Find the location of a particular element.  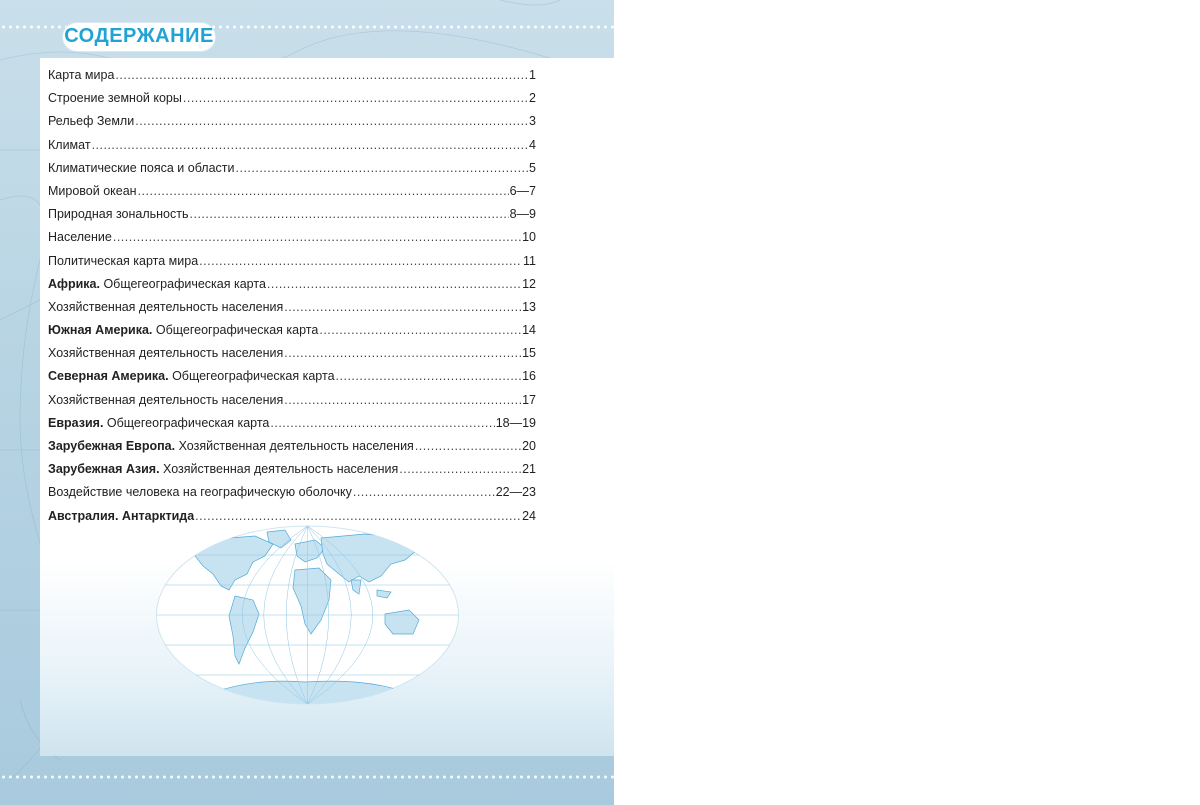

toc-entry-title: Карта мира is located at coordinates (81, 75).